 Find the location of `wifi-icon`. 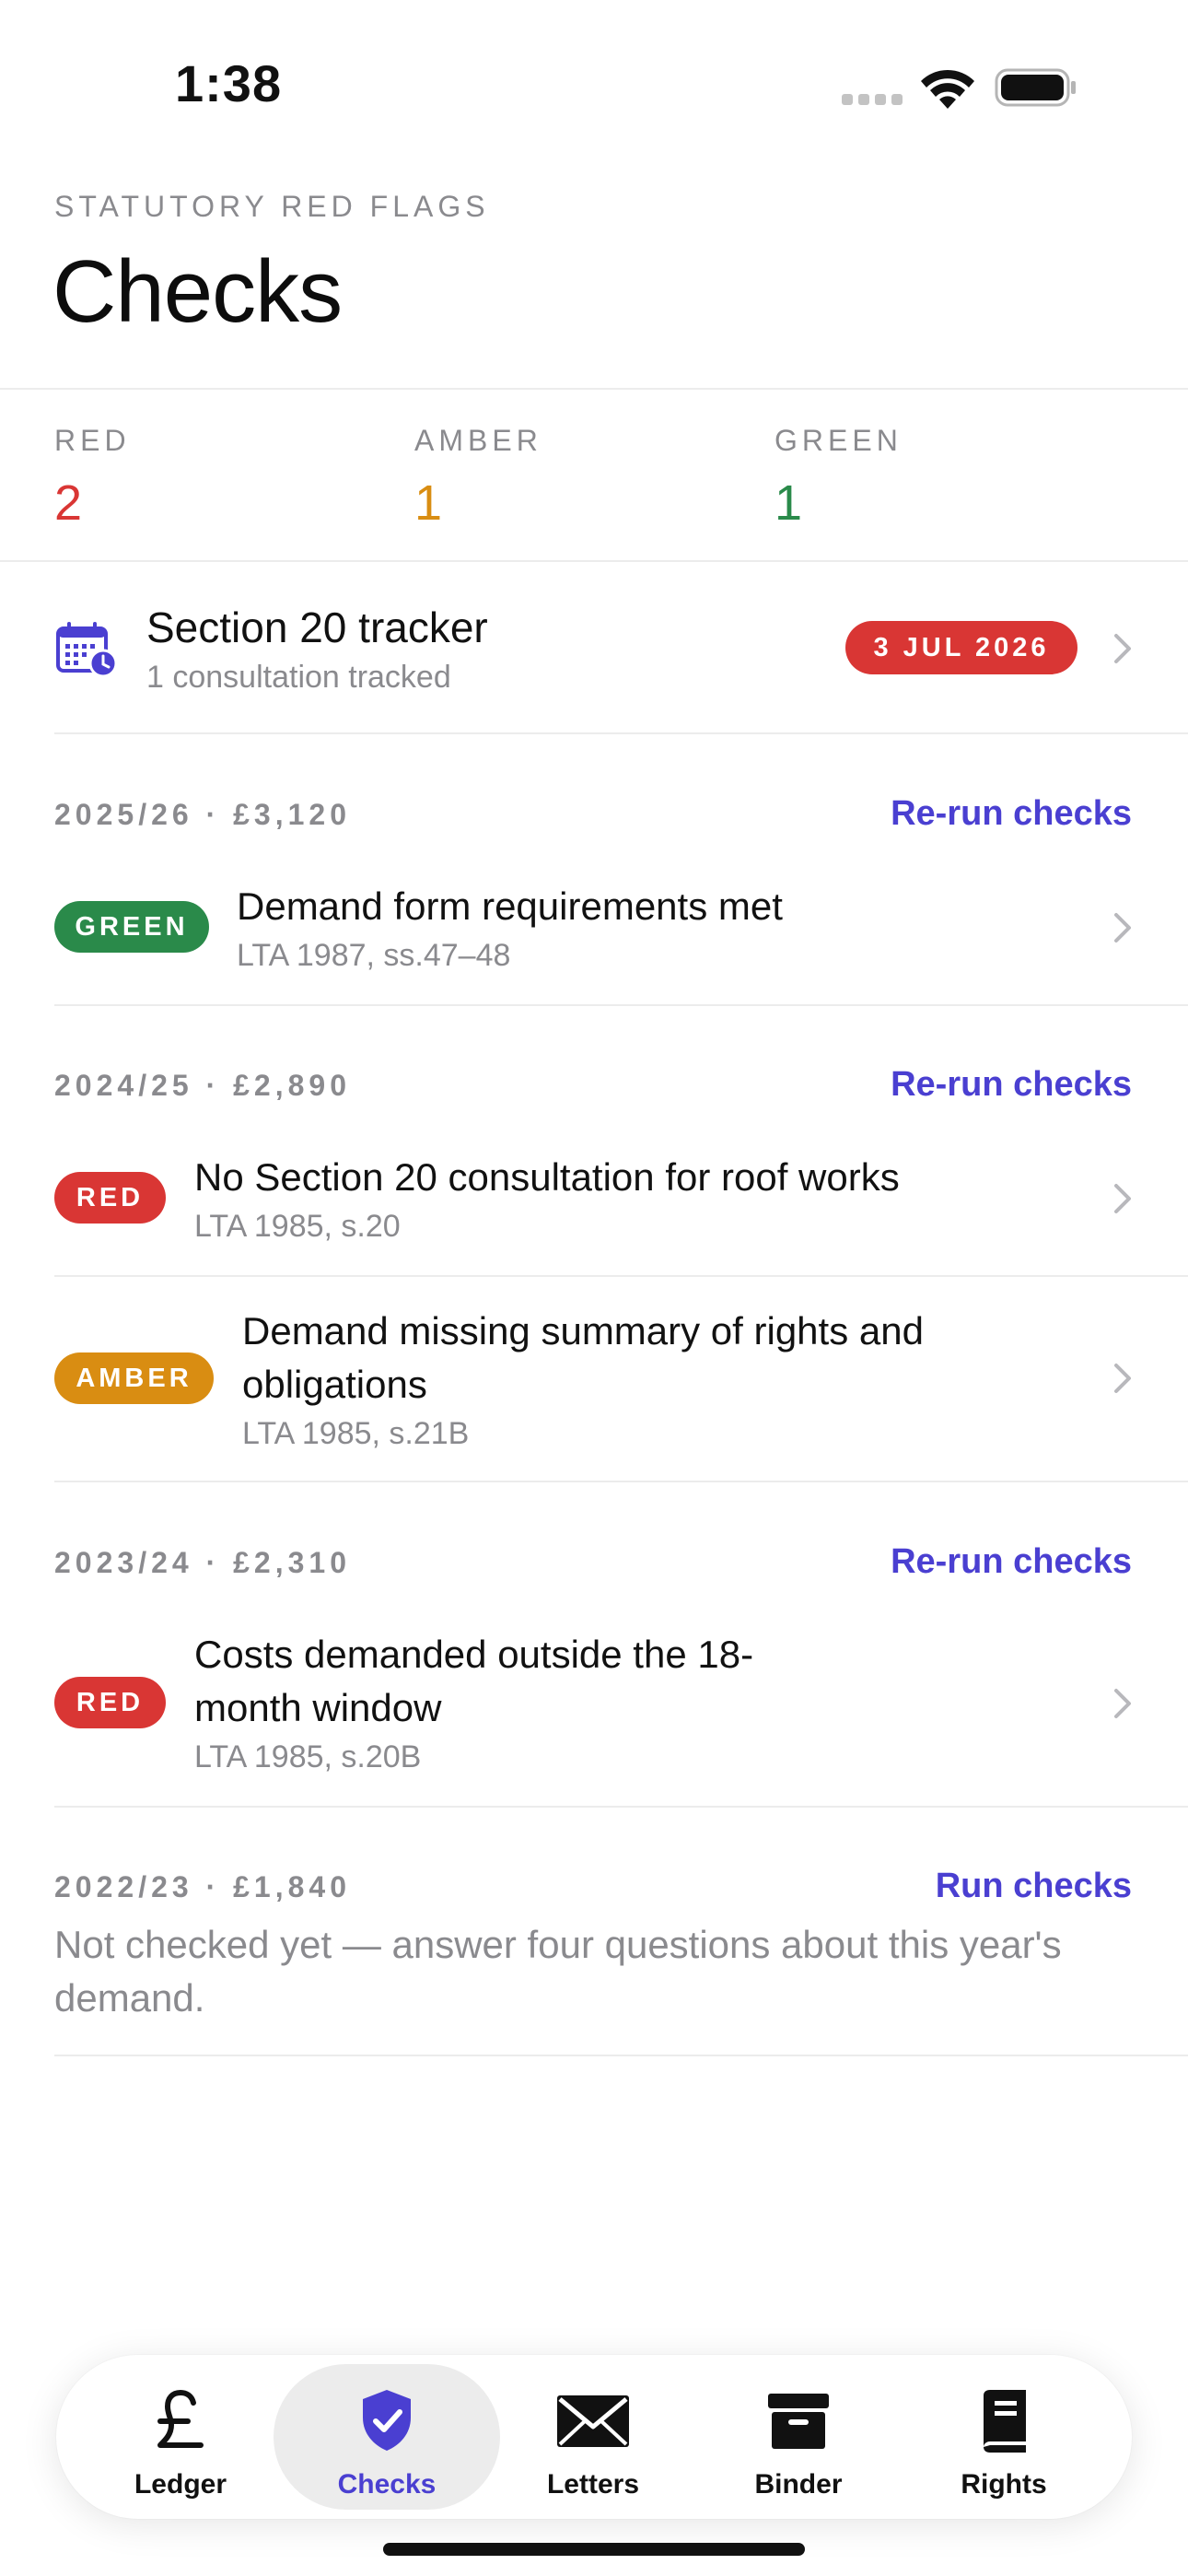

wifi-icon is located at coordinates (948, 89).